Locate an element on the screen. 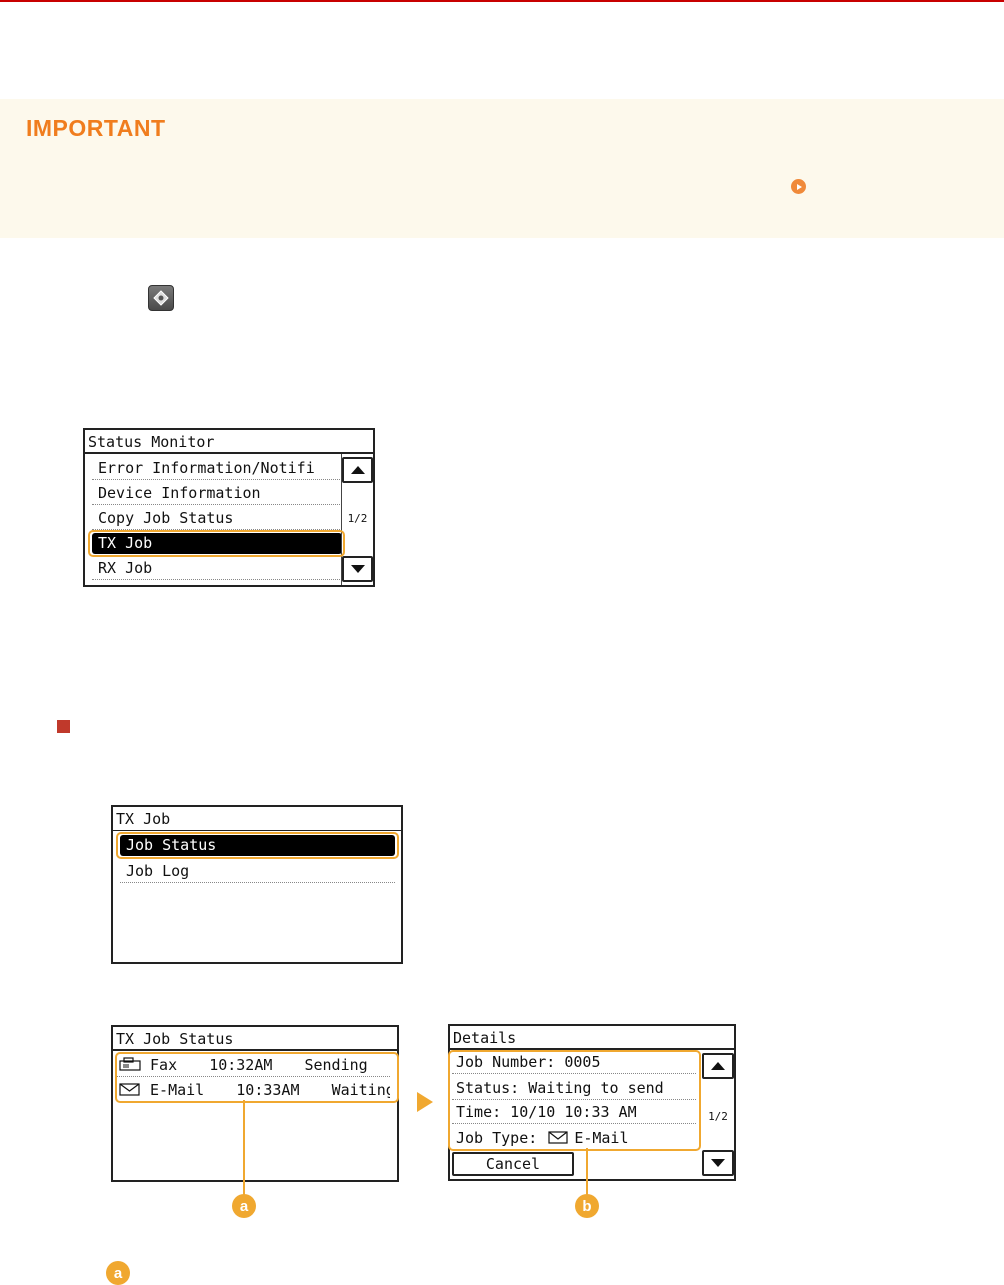 The height and width of the screenshot is (1285, 1004). diamond-icon is located at coordinates (161, 298).